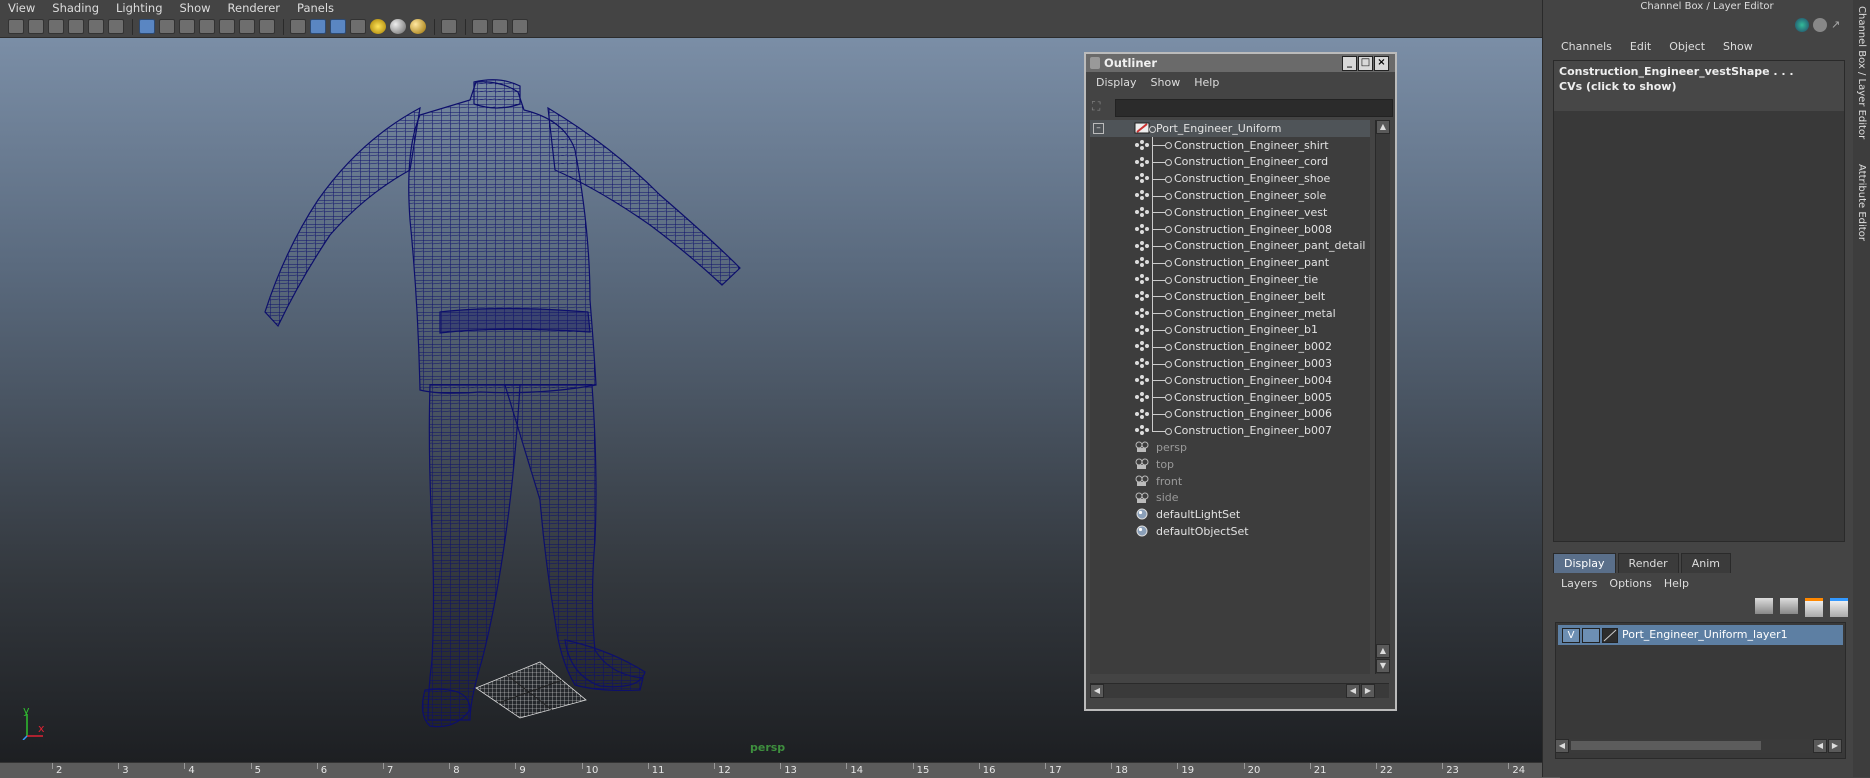 The height and width of the screenshot is (778, 1870). Describe the element at coordinates (1230, 162) in the screenshot. I see `outliner-item-child: Construction_Engineer_cord` at that location.